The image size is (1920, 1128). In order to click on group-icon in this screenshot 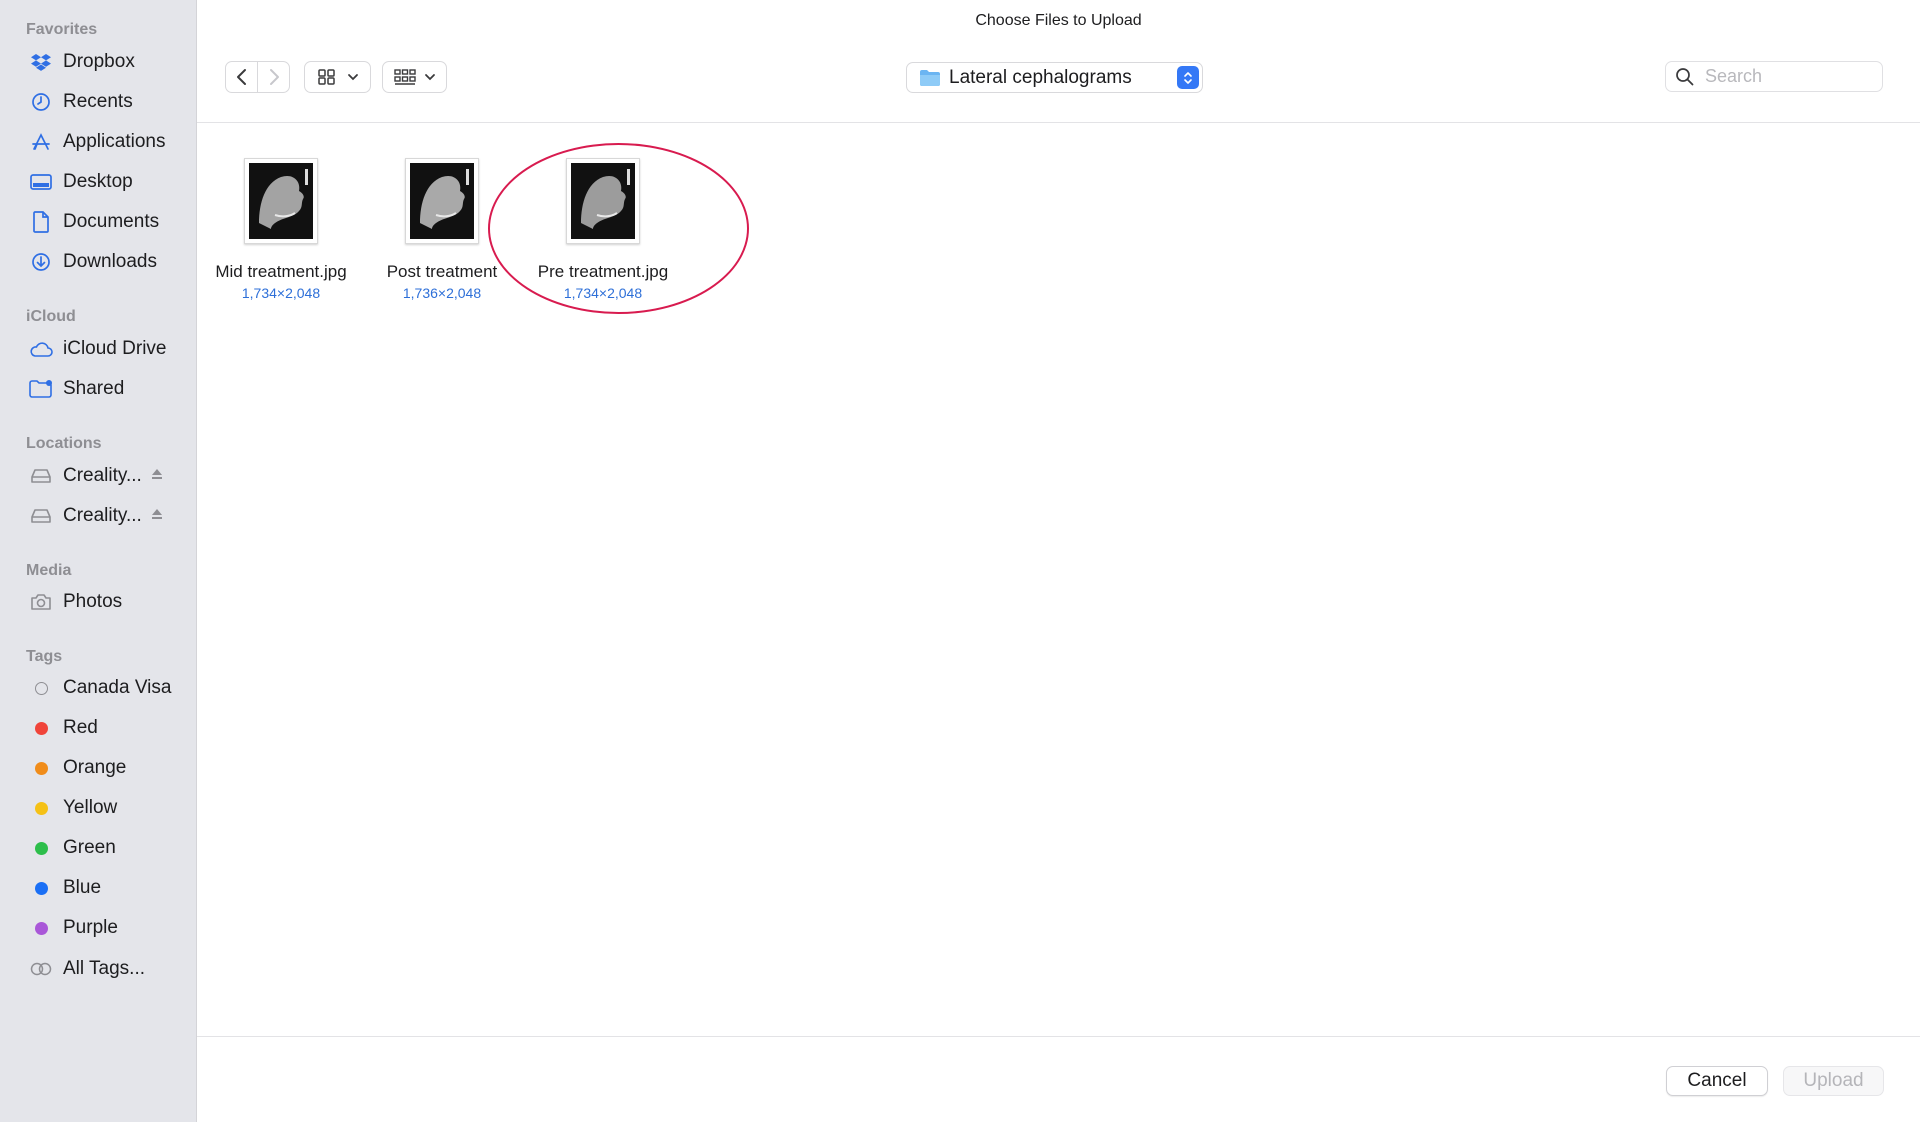, I will do `click(404, 77)`.